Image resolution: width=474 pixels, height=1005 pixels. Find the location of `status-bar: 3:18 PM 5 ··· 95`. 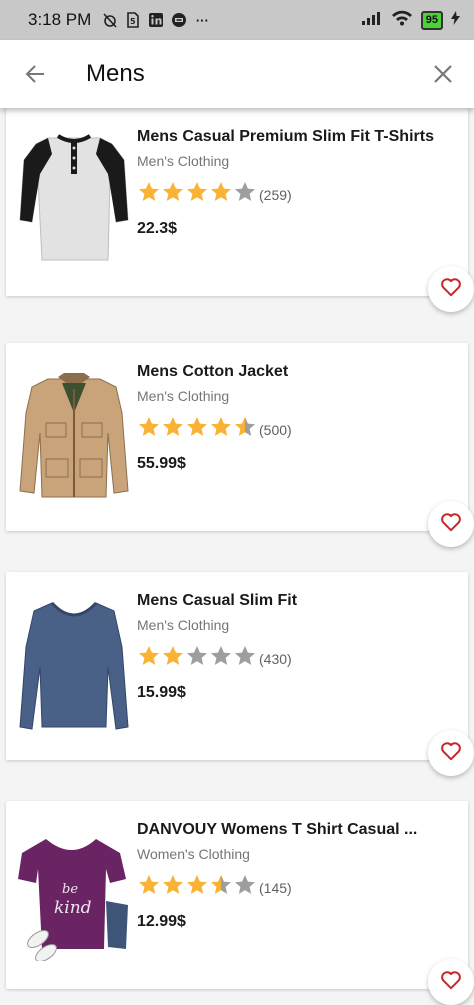

status-bar: 3:18 PM 5 ··· 95 is located at coordinates (237, 20).